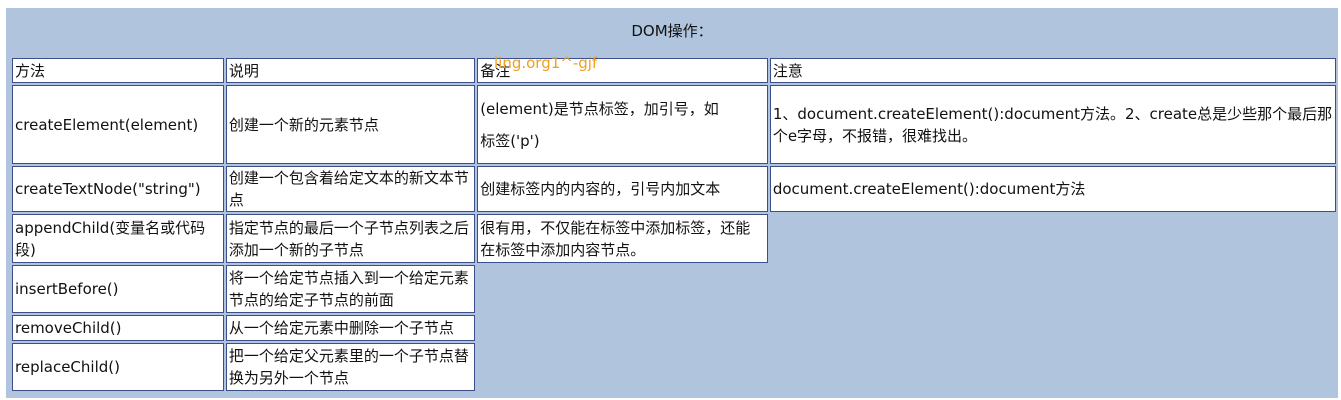 The image size is (1341, 400). I want to click on table-row: replaceChild() 把一个给定父元素里的一个子节点替换为另外一个节点, so click(674, 367).